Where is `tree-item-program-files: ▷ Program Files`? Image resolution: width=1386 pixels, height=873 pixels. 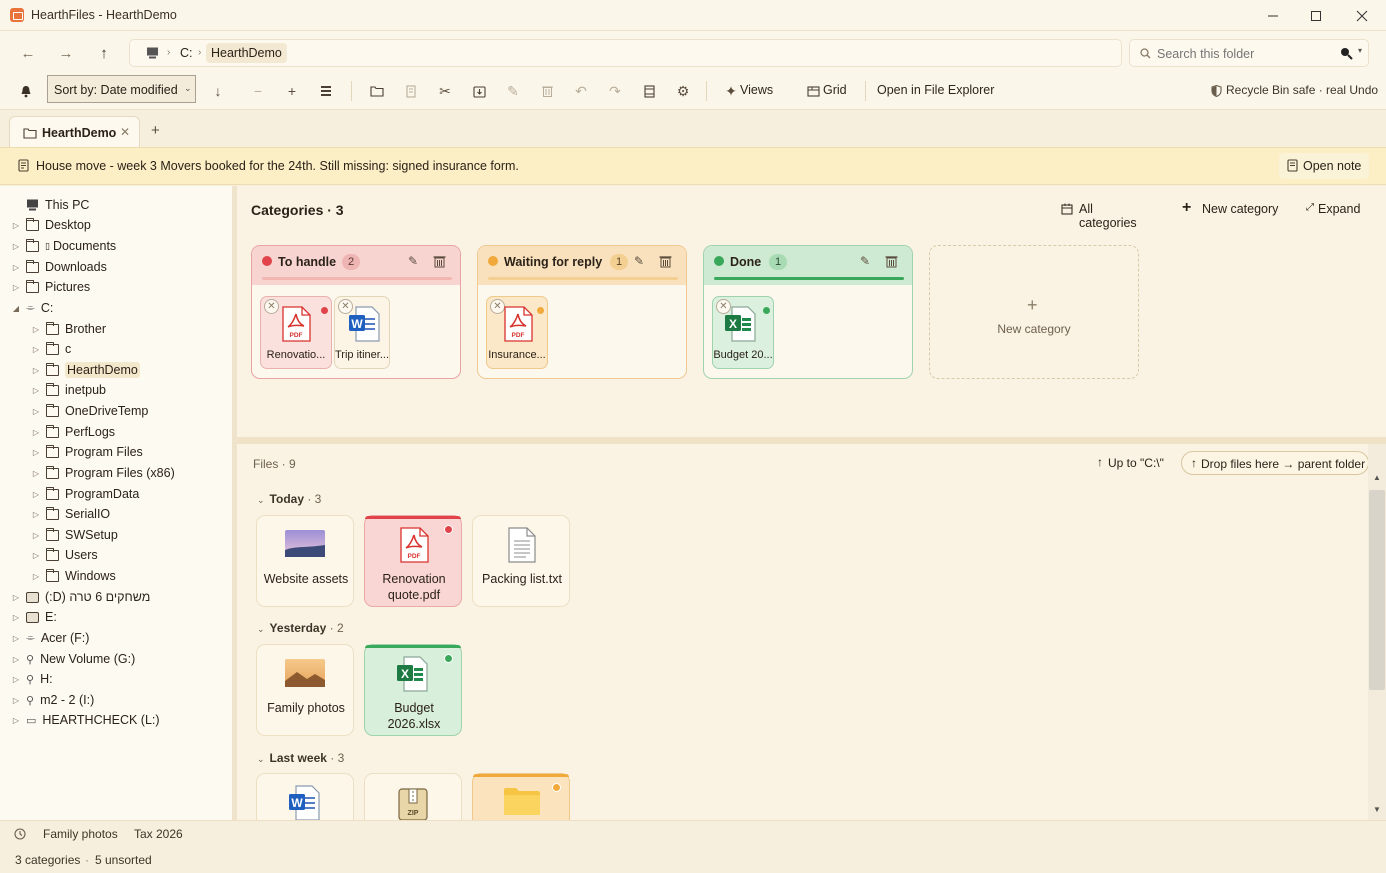 tree-item-program-files: ▷ Program Files is located at coordinates (116, 452).